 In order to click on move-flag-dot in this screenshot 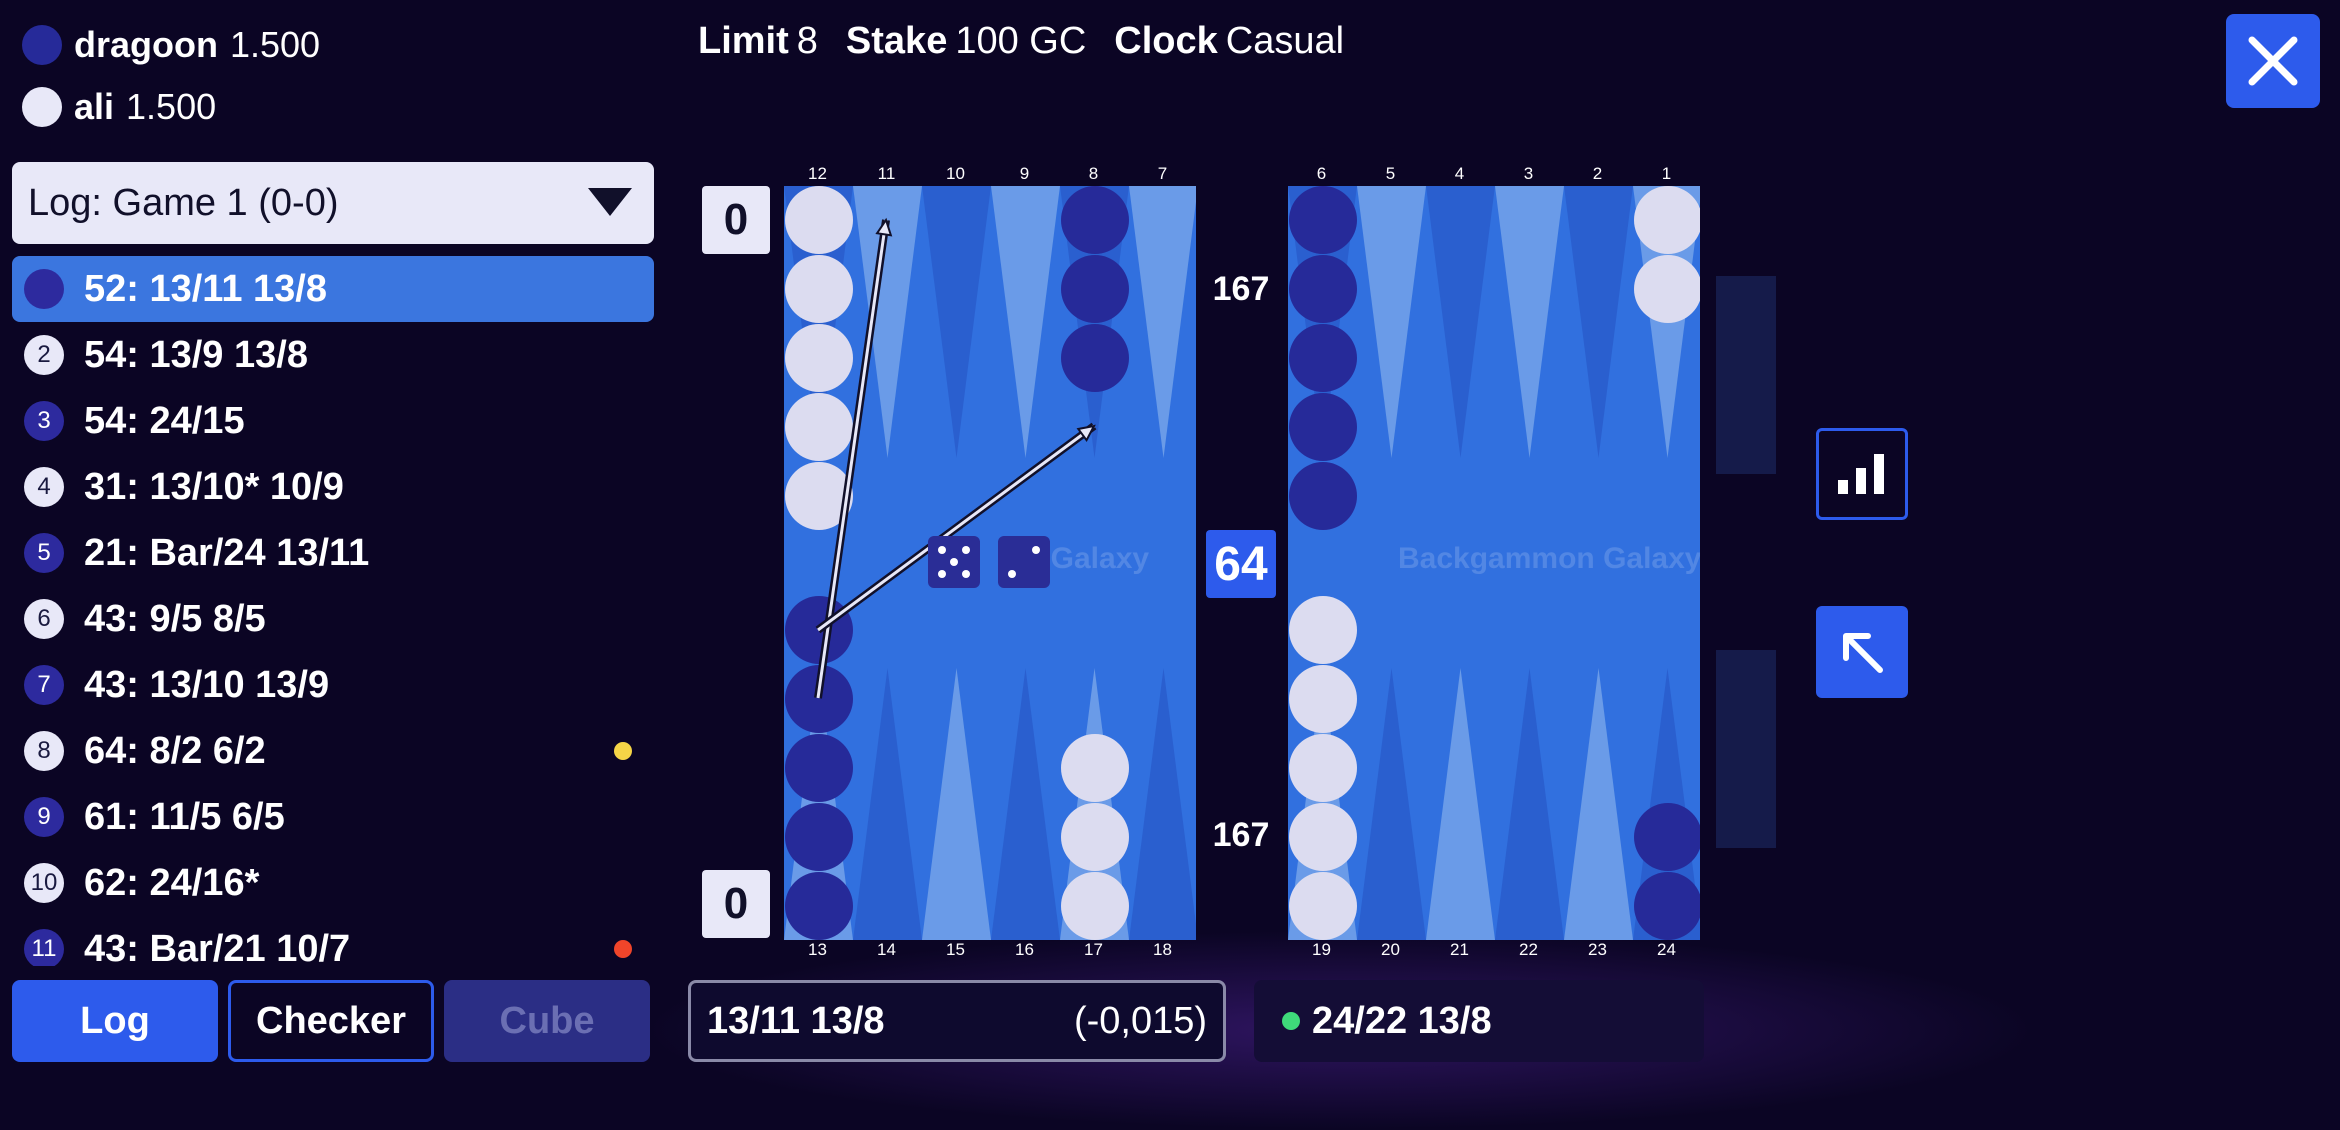, I will do `click(623, 751)`.